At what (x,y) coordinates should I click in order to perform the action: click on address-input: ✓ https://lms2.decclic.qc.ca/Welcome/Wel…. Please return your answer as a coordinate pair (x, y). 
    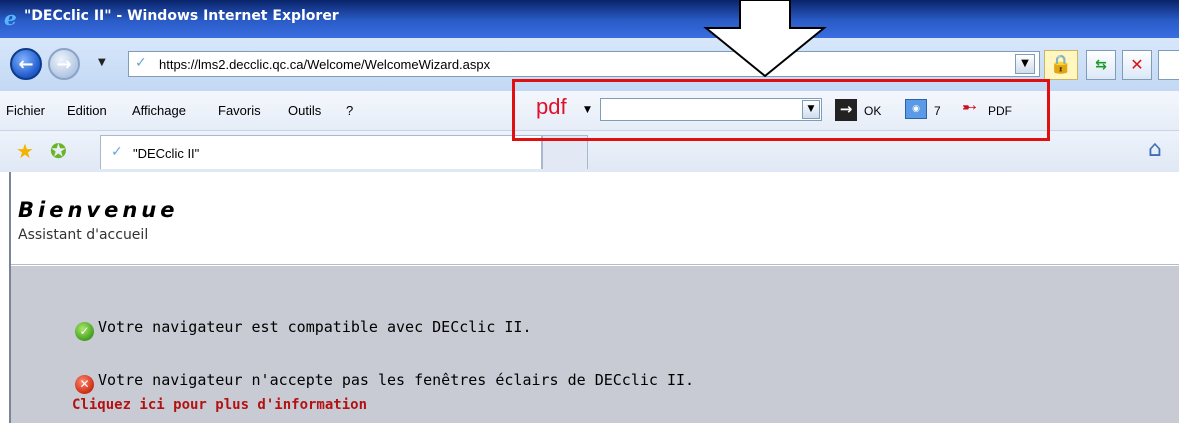
    Looking at the image, I should click on (584, 64).